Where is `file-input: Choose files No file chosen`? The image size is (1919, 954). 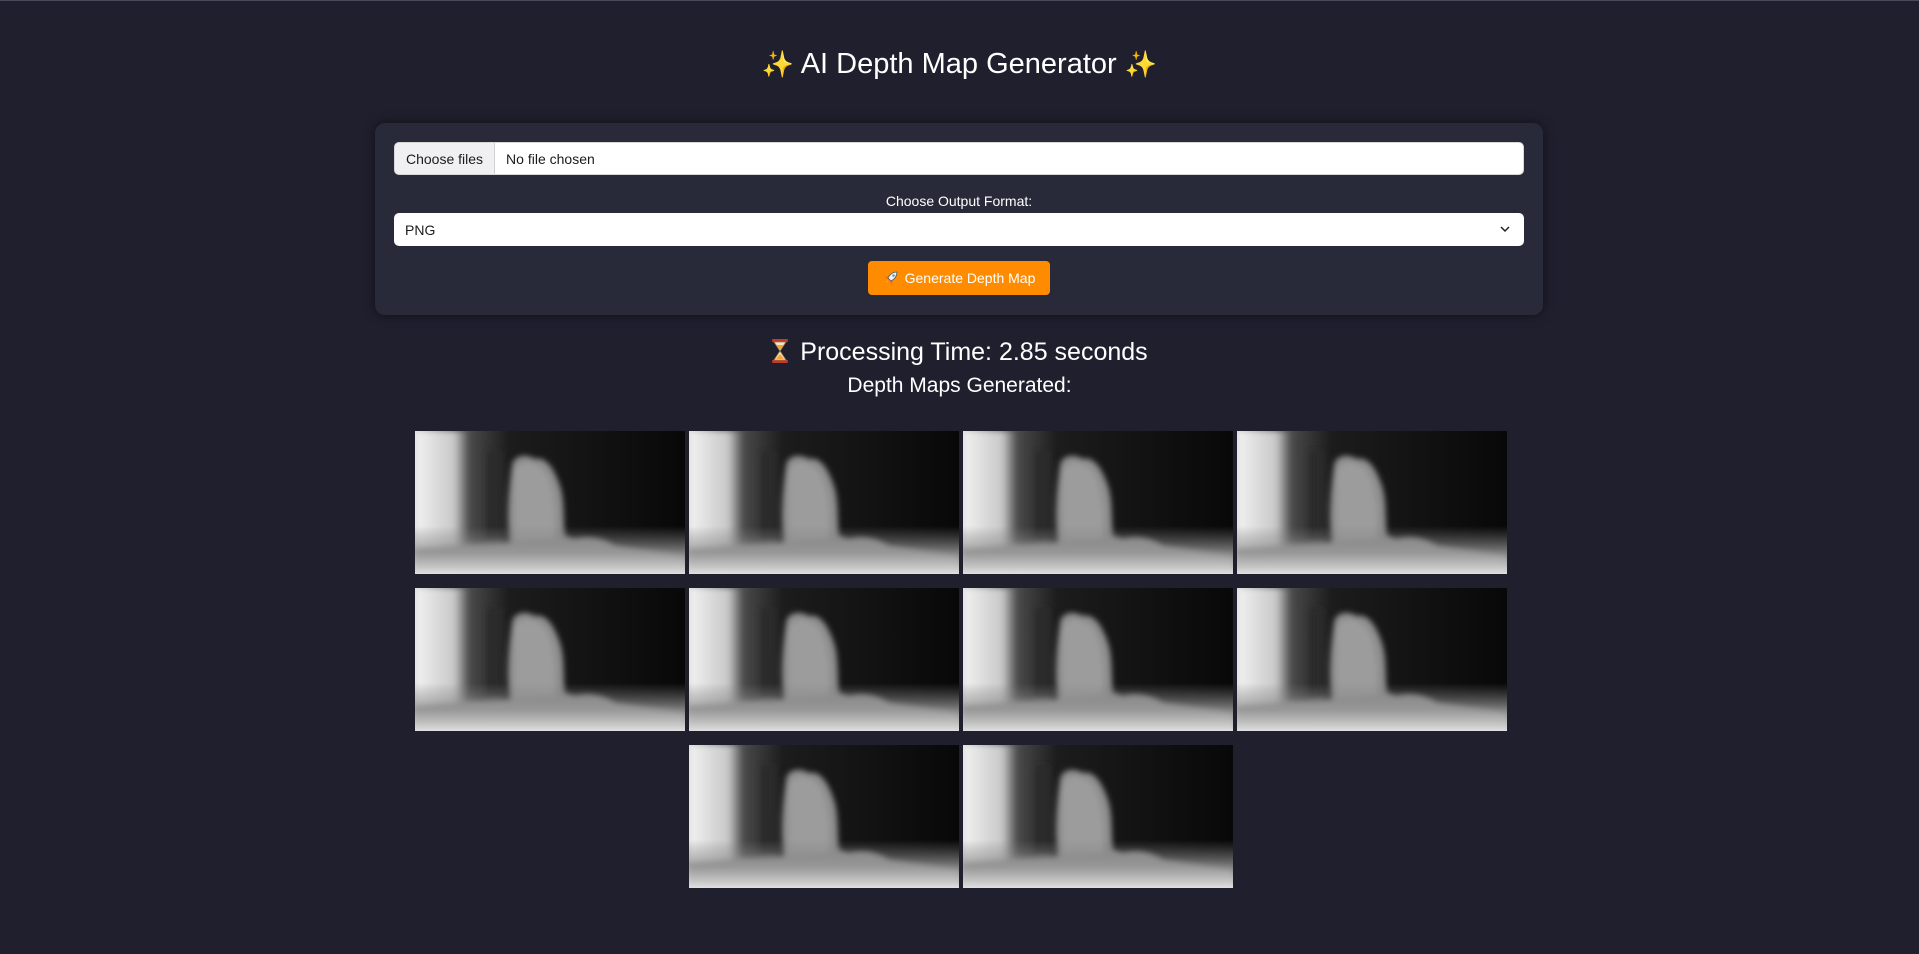
file-input: Choose files No file chosen is located at coordinates (959, 158).